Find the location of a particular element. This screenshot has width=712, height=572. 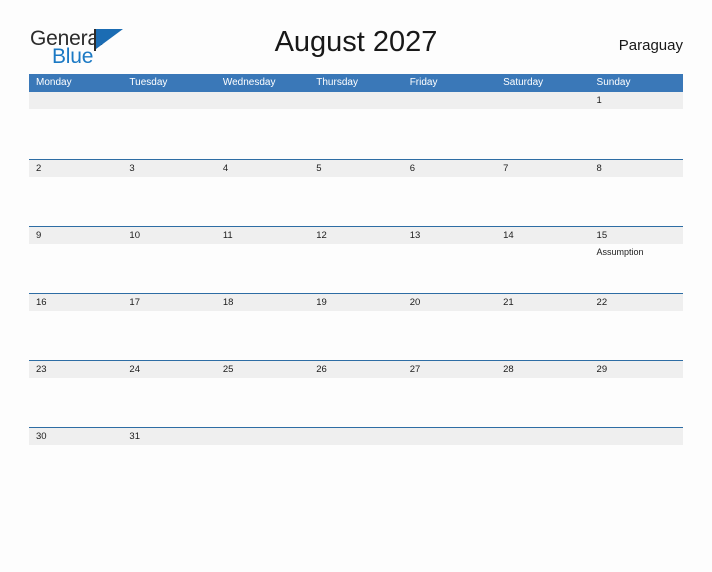

weekday-wednesday: Wednesday is located at coordinates (249, 82).